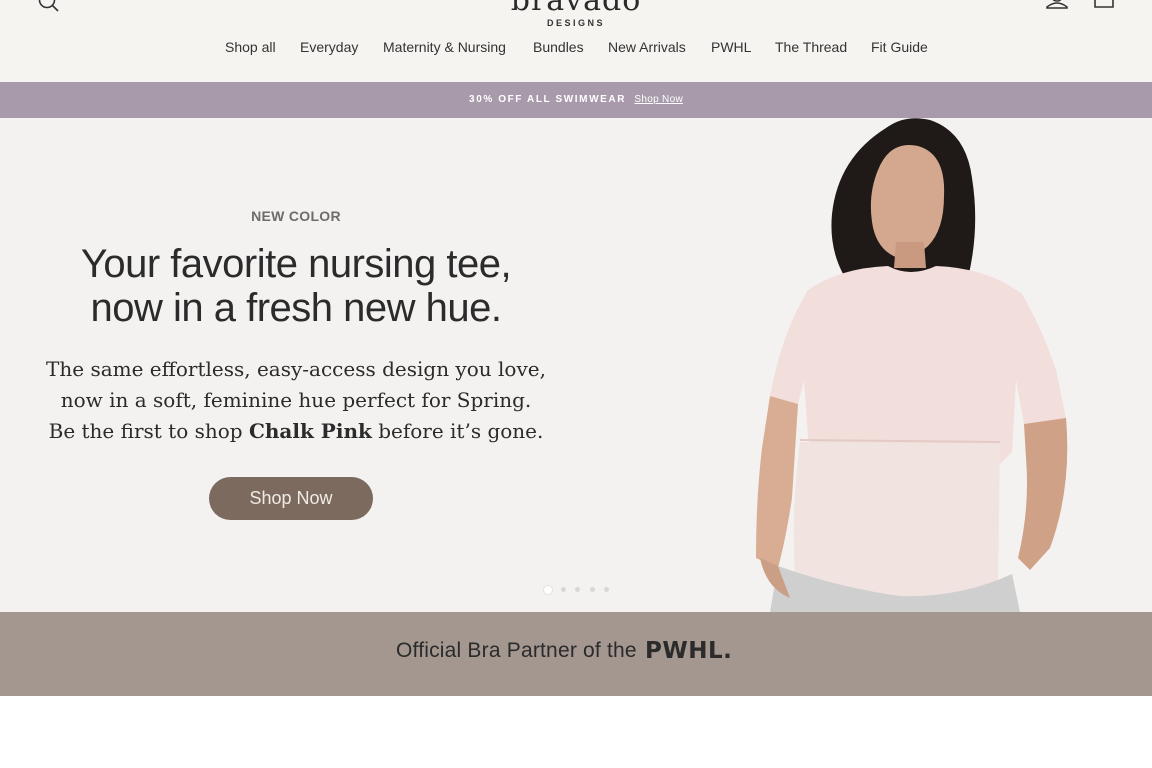  What do you see at coordinates (811, 47) in the screenshot?
I see `nav-item-the-thread: The Thread` at bounding box center [811, 47].